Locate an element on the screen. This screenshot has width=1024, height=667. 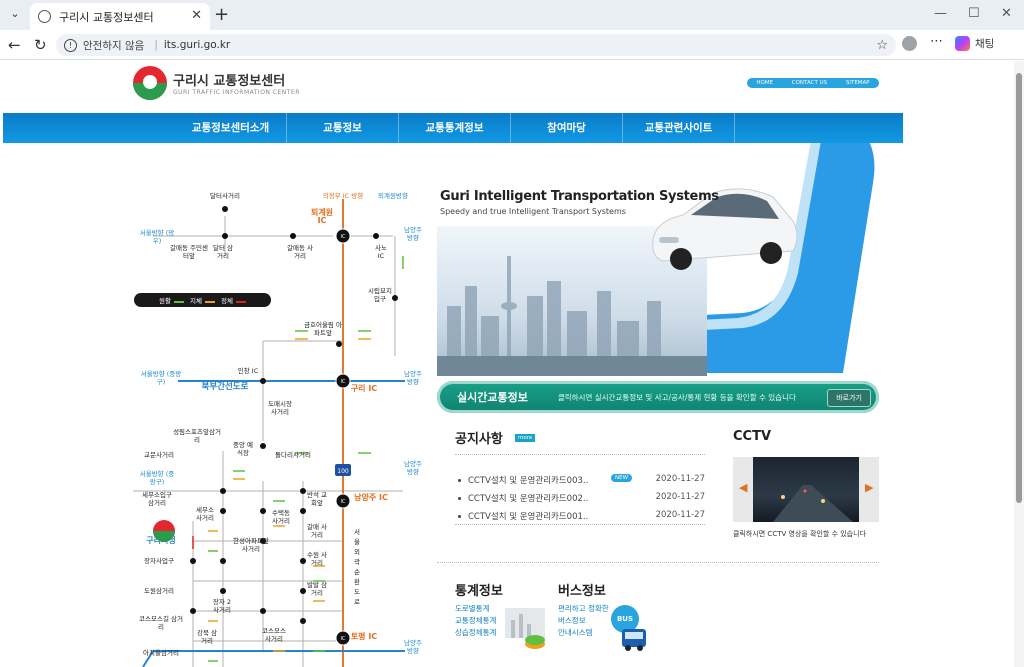
scrollbar-thumb is located at coordinates (1019, 288).